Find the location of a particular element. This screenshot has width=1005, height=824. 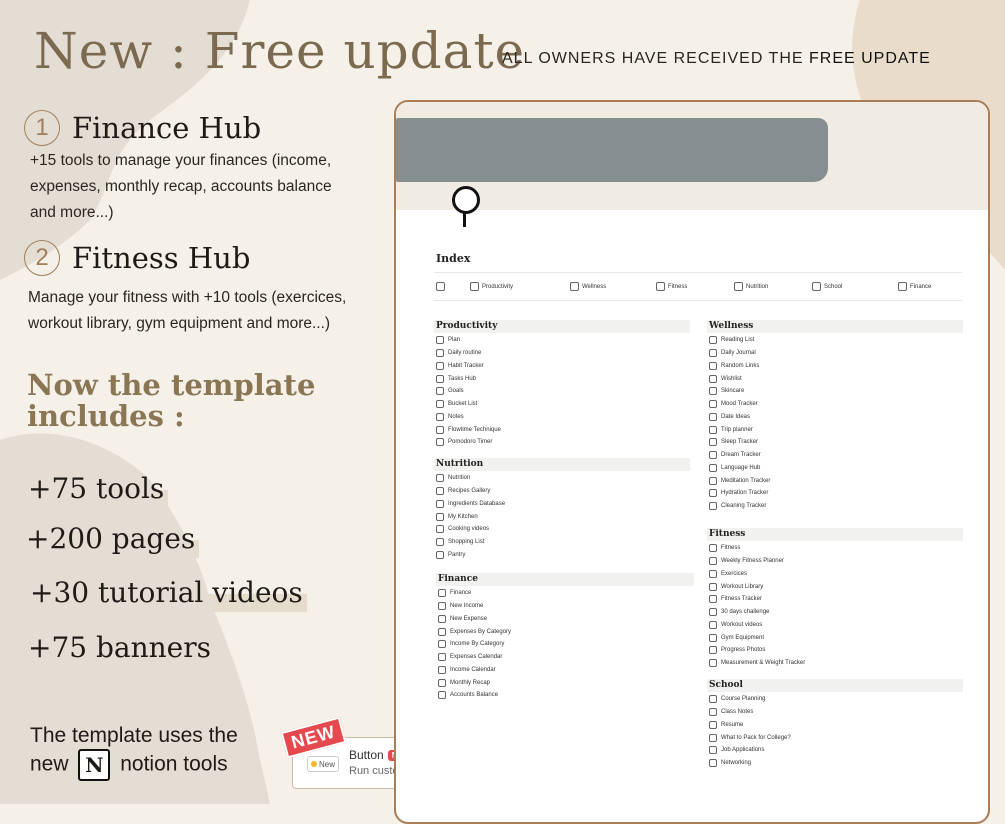

page-link: Wishlist is located at coordinates (739, 378).